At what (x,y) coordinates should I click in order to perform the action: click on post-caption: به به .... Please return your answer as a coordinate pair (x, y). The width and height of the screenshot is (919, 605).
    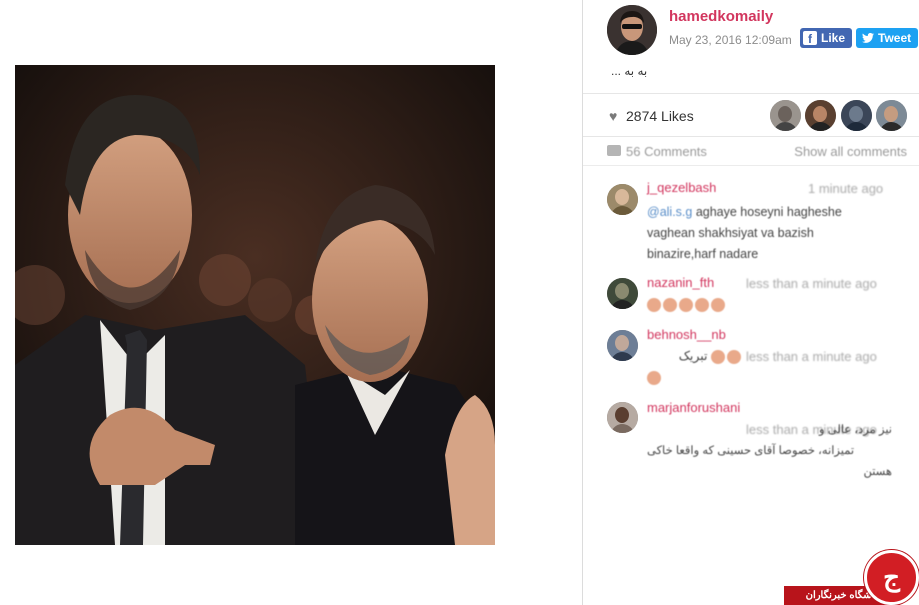
    Looking at the image, I should click on (629, 71).